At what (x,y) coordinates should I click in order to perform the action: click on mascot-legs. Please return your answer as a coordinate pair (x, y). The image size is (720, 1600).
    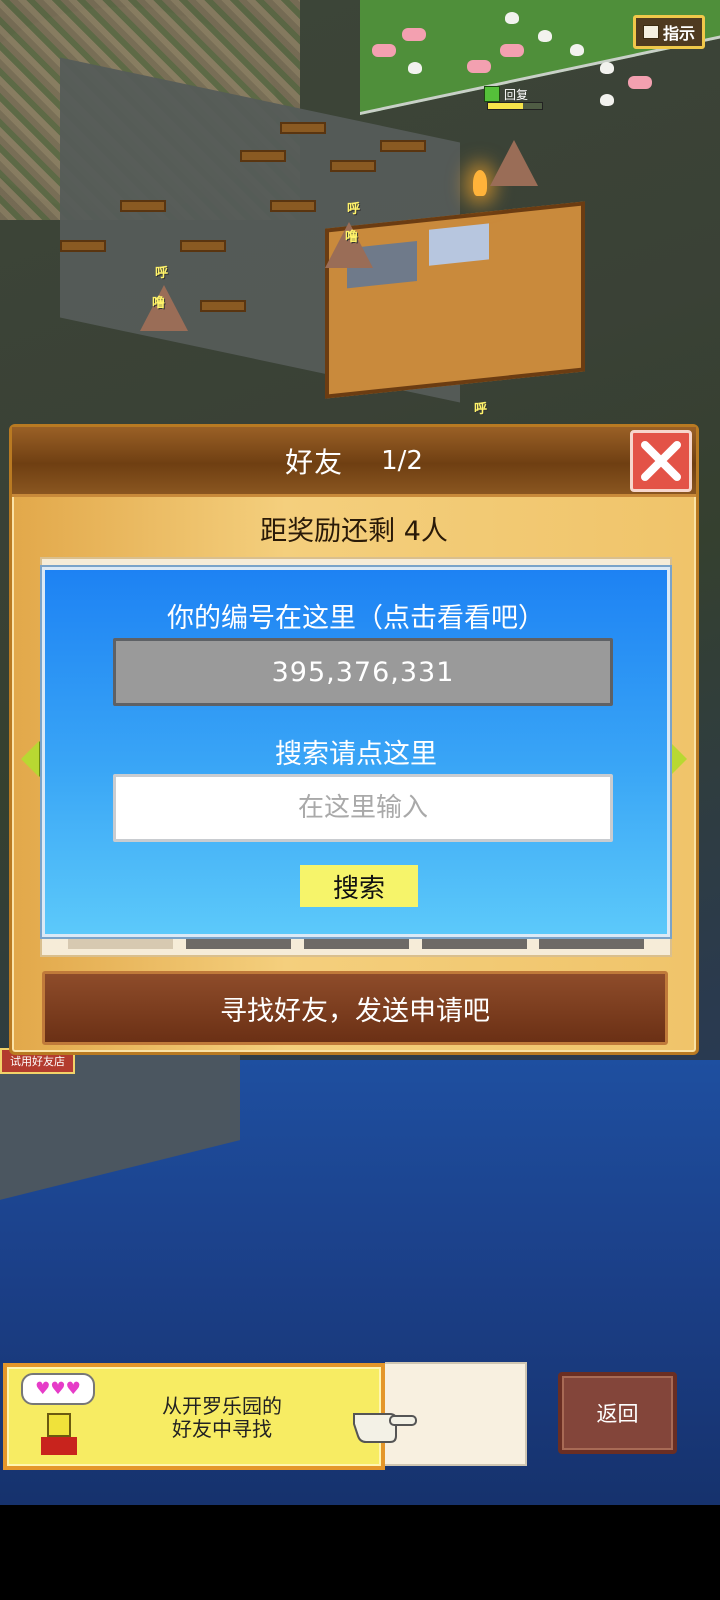
    Looking at the image, I should click on (59, 1446).